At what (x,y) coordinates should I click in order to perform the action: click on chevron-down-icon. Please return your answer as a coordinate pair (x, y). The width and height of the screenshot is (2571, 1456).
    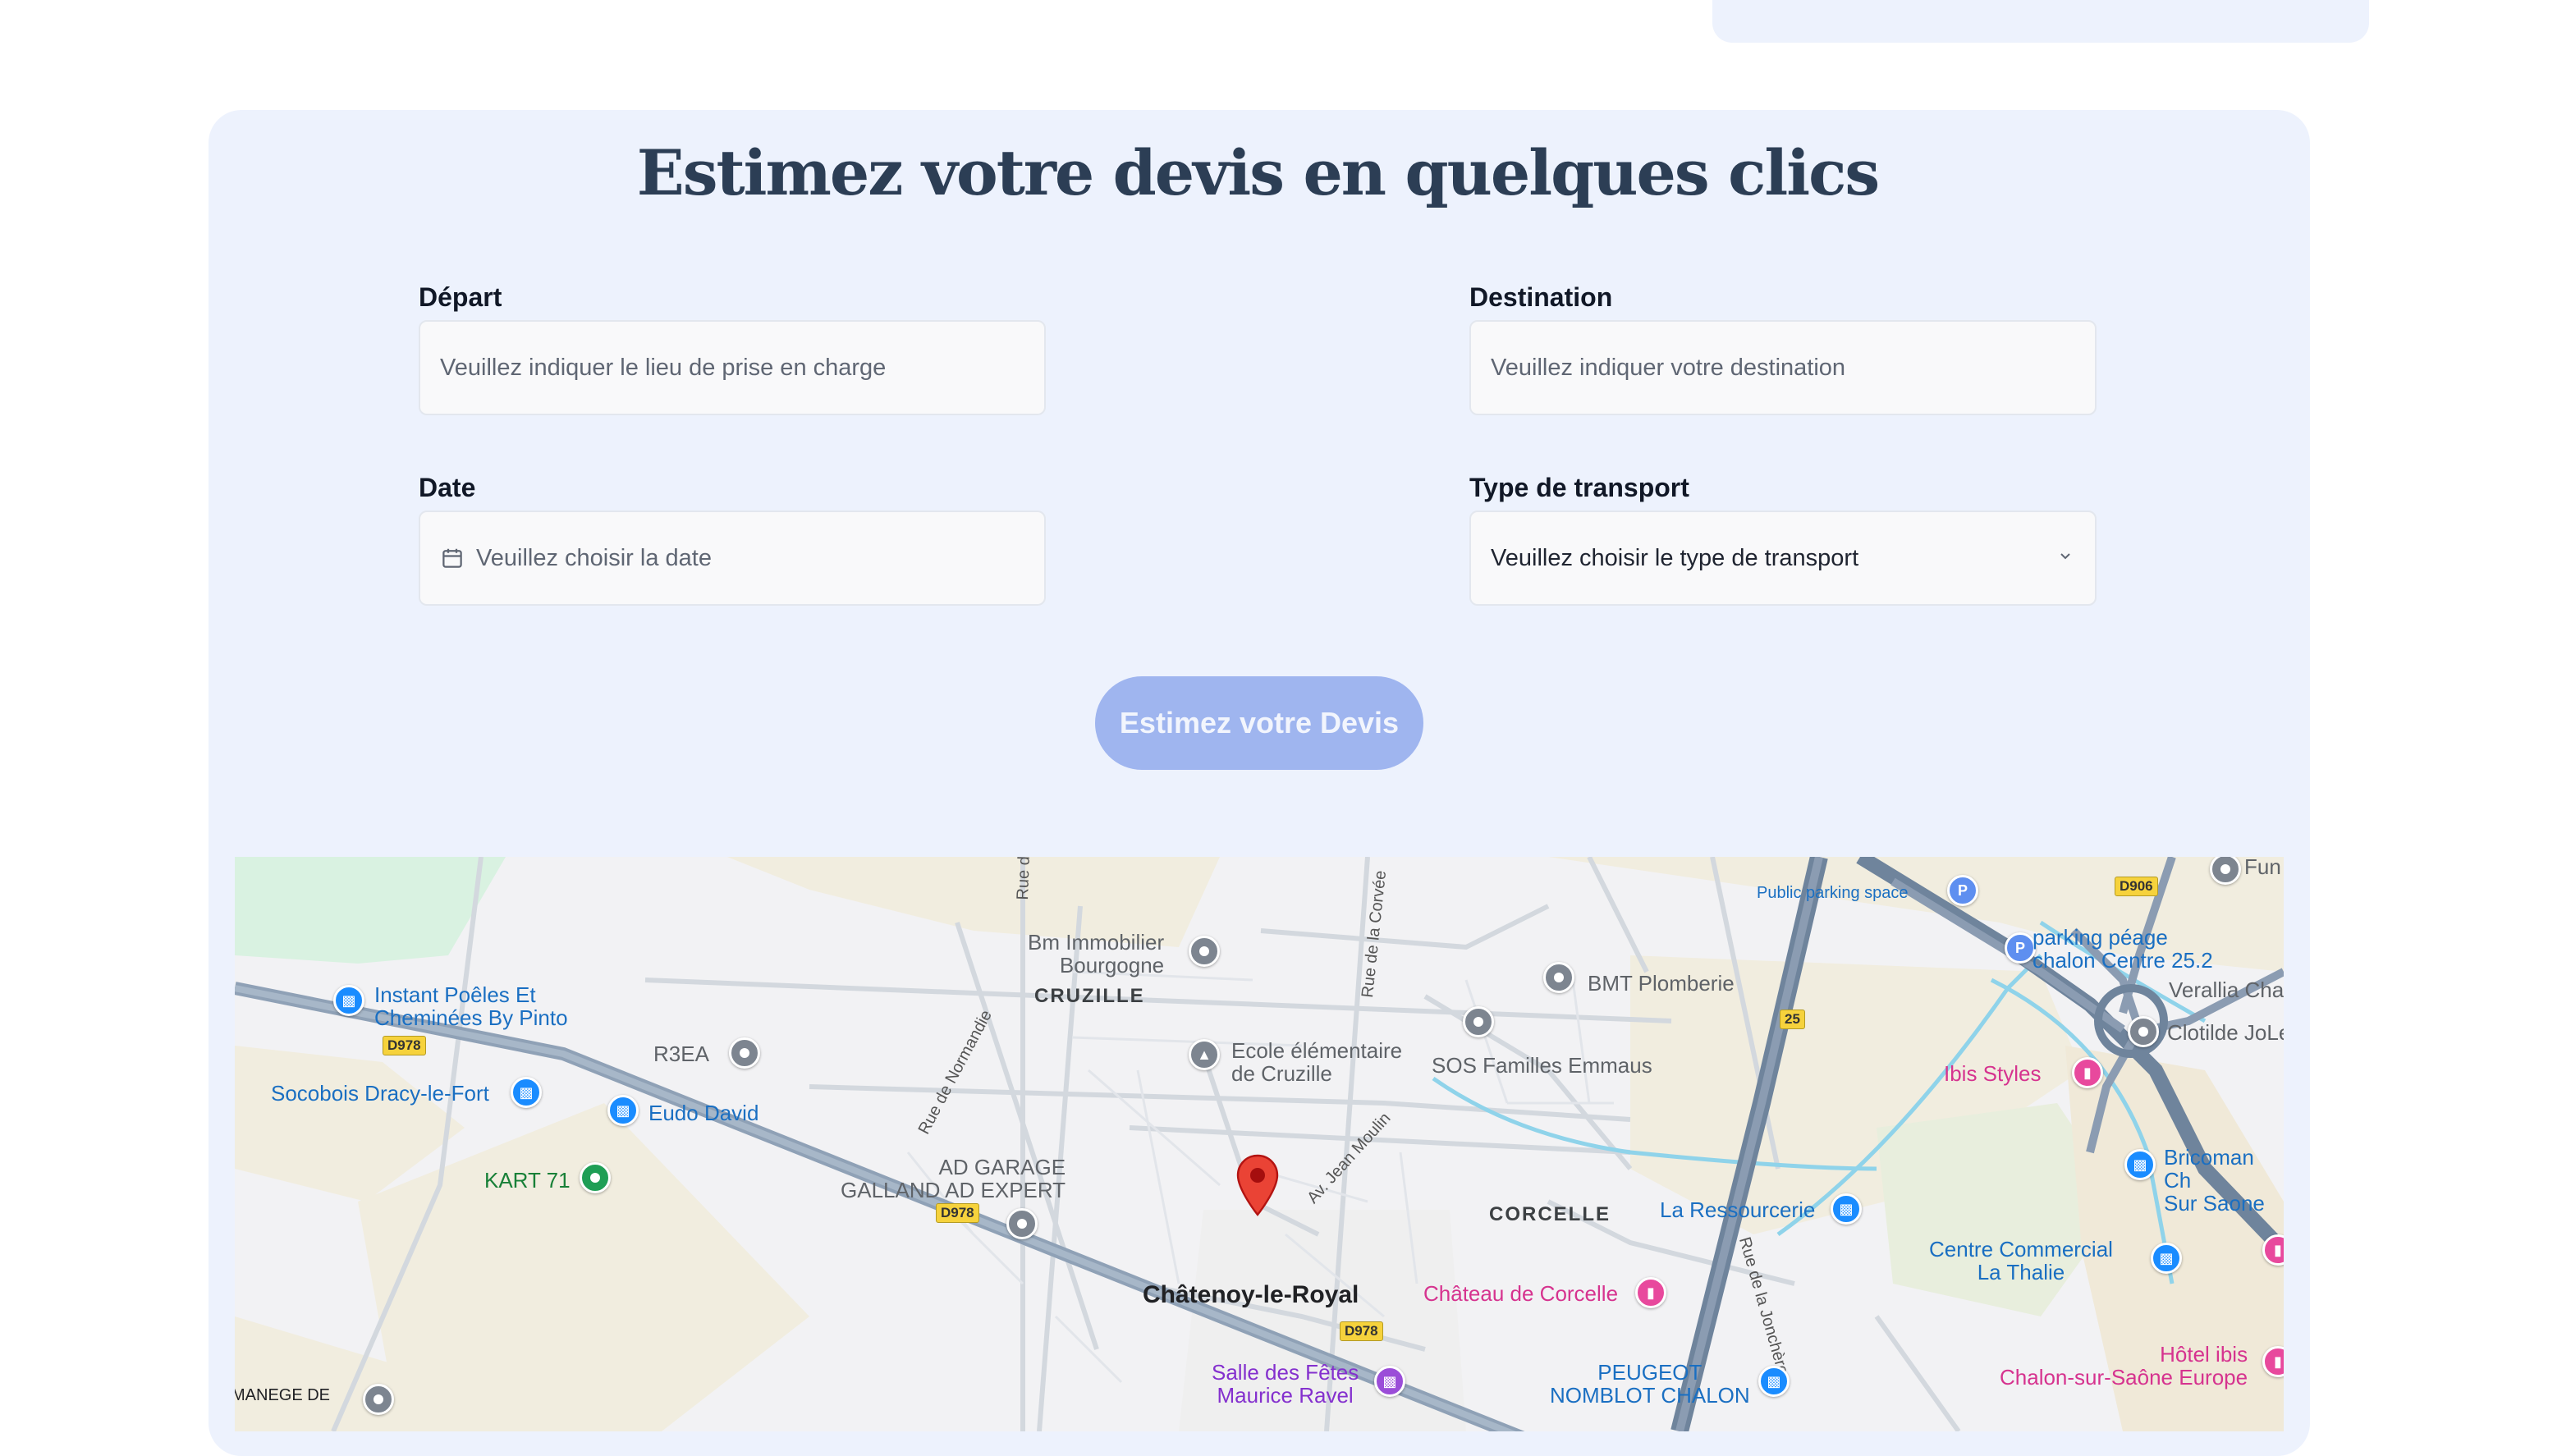
    Looking at the image, I should click on (2065, 558).